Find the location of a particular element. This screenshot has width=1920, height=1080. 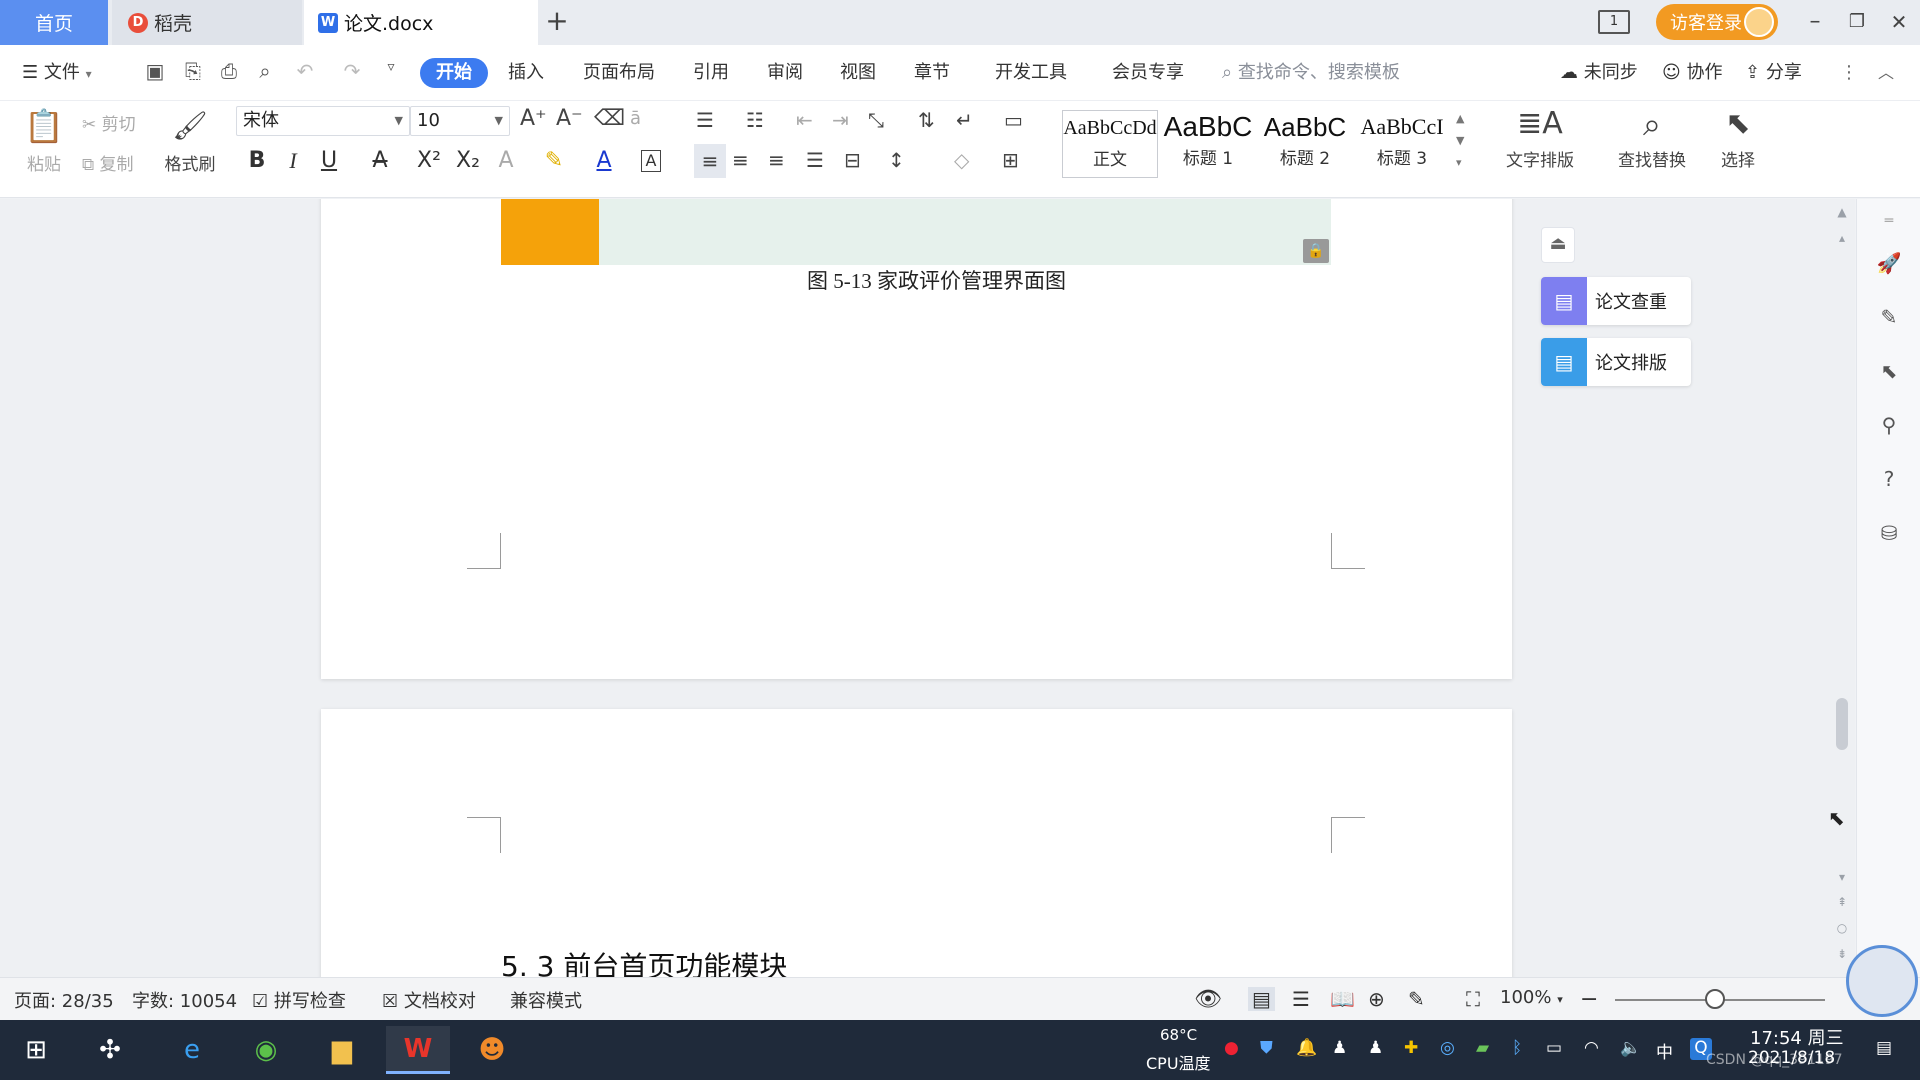

format-painter-button: 🖌 格式刷 is located at coordinates (190, 140).